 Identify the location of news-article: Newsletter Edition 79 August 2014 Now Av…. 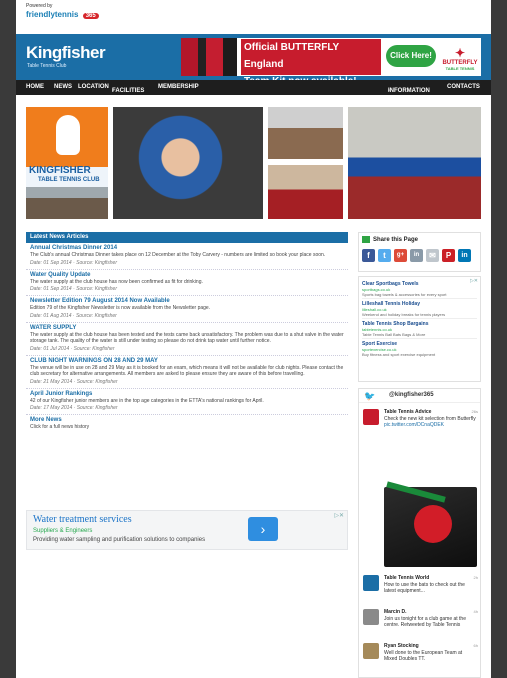
(187, 309).